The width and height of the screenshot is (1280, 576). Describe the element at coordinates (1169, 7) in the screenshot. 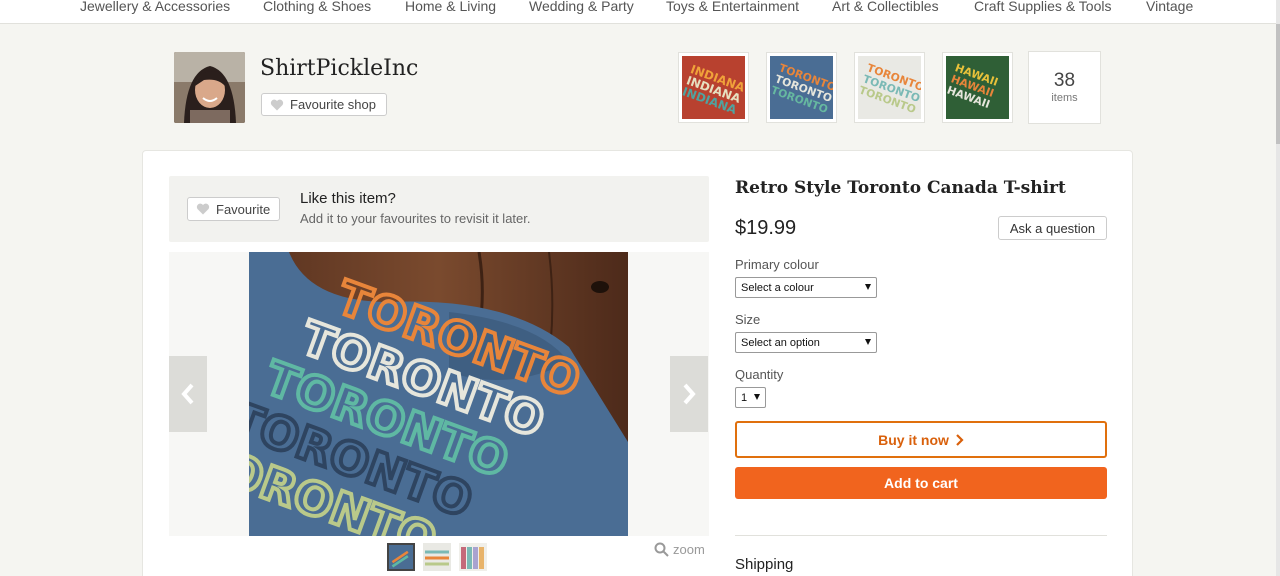

I see `nav-item-vintage: Vintage` at that location.